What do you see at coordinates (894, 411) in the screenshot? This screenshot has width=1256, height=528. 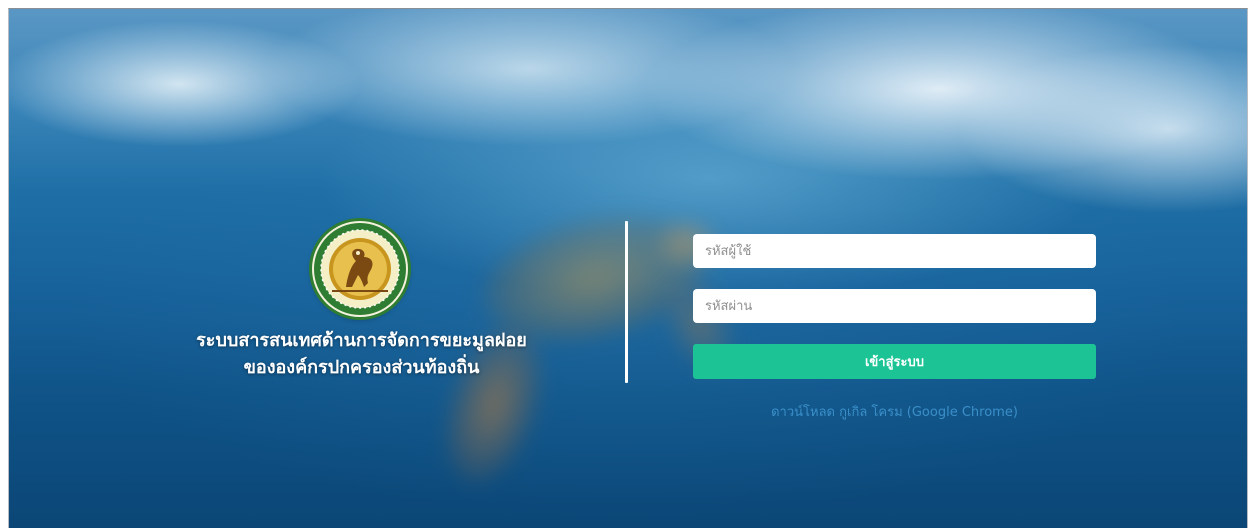 I see `download-chrome-link: ดาวน์โหลด กูเกิล โครม (Google Chrome)` at bounding box center [894, 411].